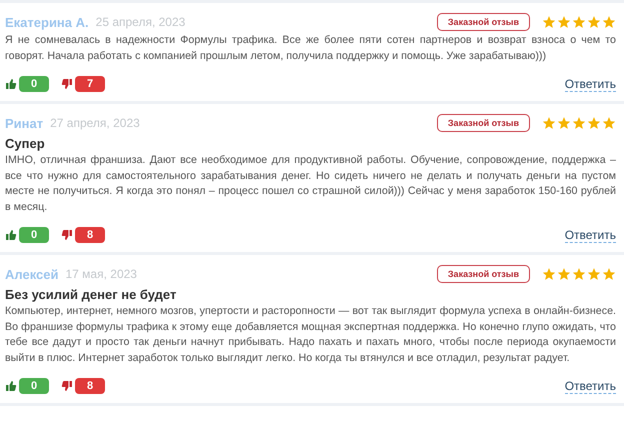 The width and height of the screenshot is (624, 432). I want to click on review-date: 17 мая, 2023, so click(101, 274).